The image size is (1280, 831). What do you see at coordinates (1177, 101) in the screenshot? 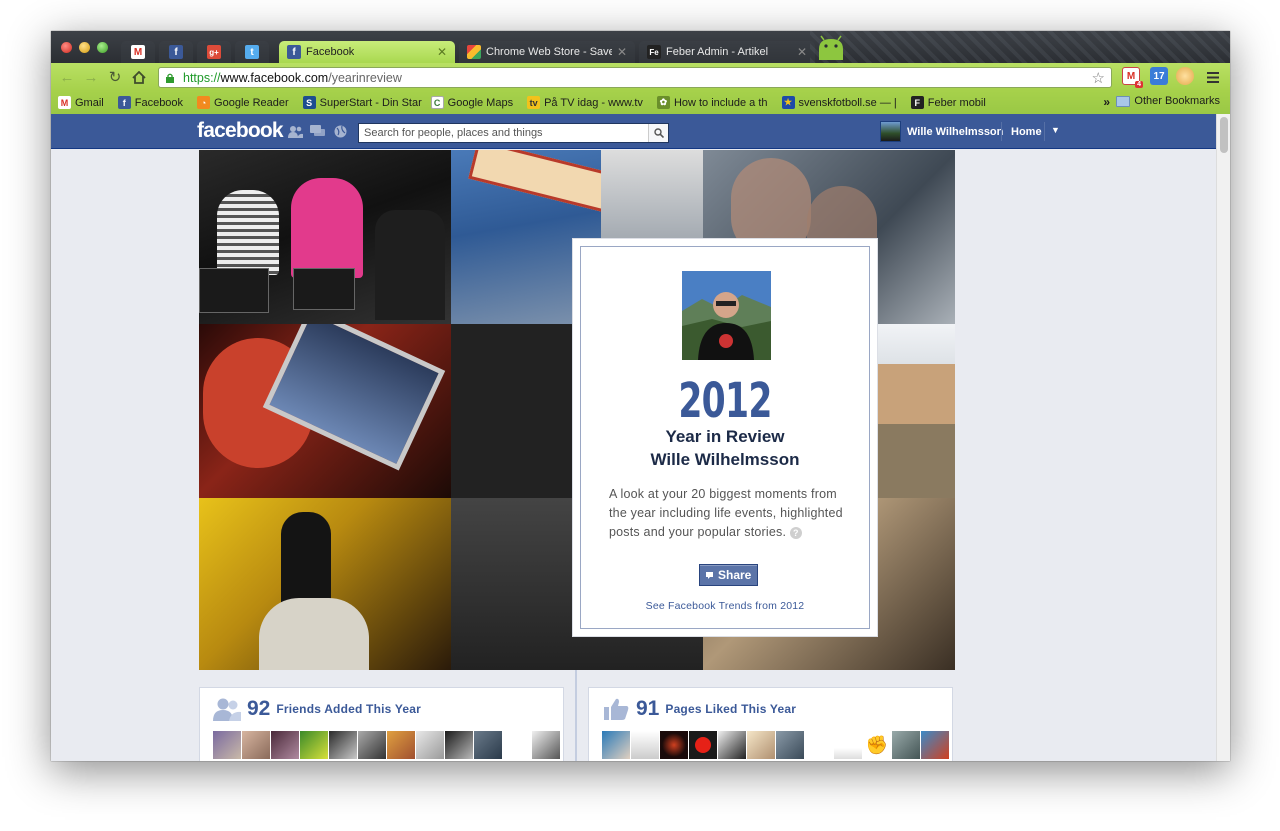
I see `other-bookmarks-label: Other Bookmarks` at bounding box center [1177, 101].